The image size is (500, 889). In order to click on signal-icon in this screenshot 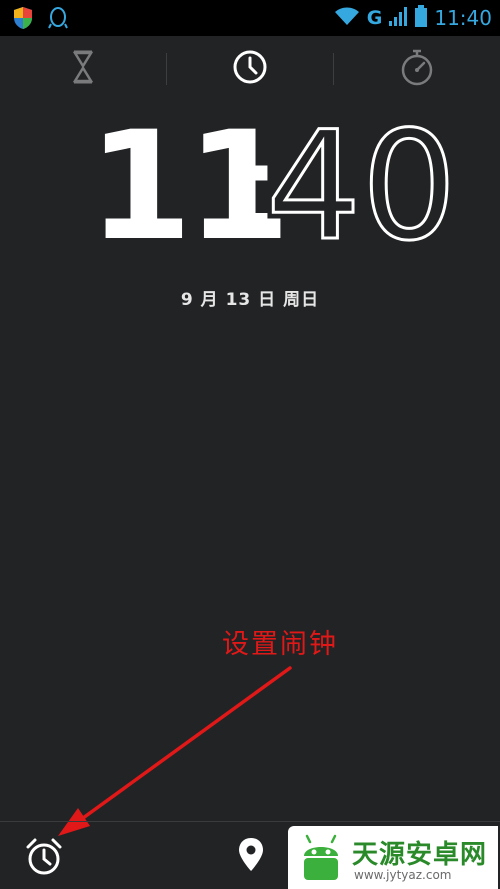, I will do `click(398, 18)`.